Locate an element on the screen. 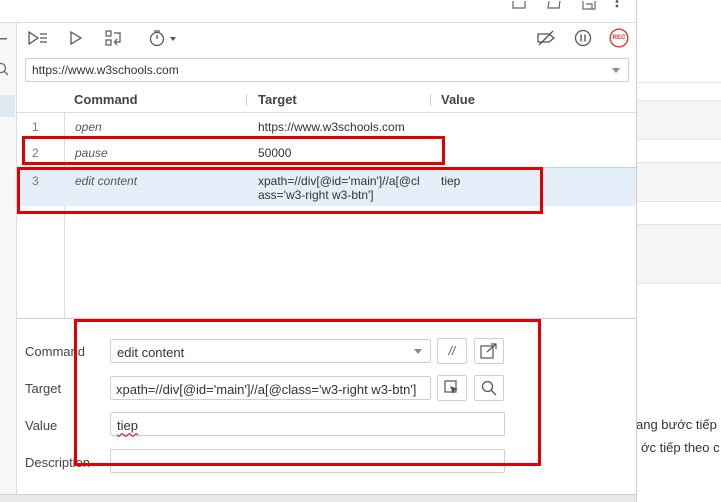  annotation-box-edit-content-row is located at coordinates (280, 190).